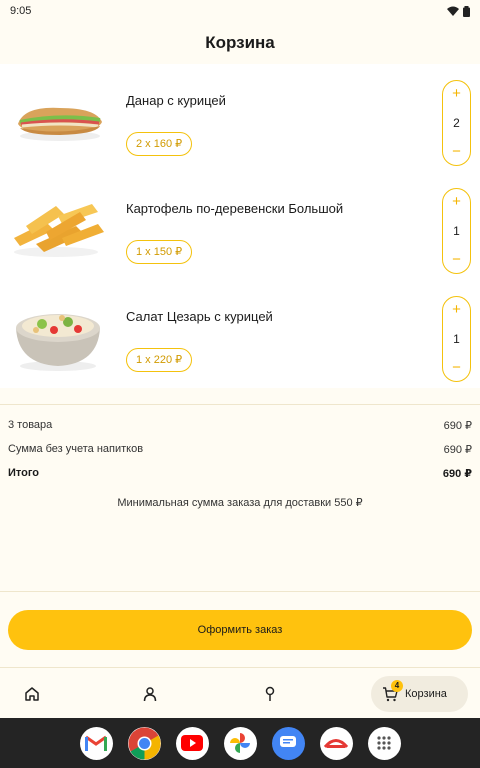 The width and height of the screenshot is (480, 768). I want to click on messages-icon, so click(288, 741).